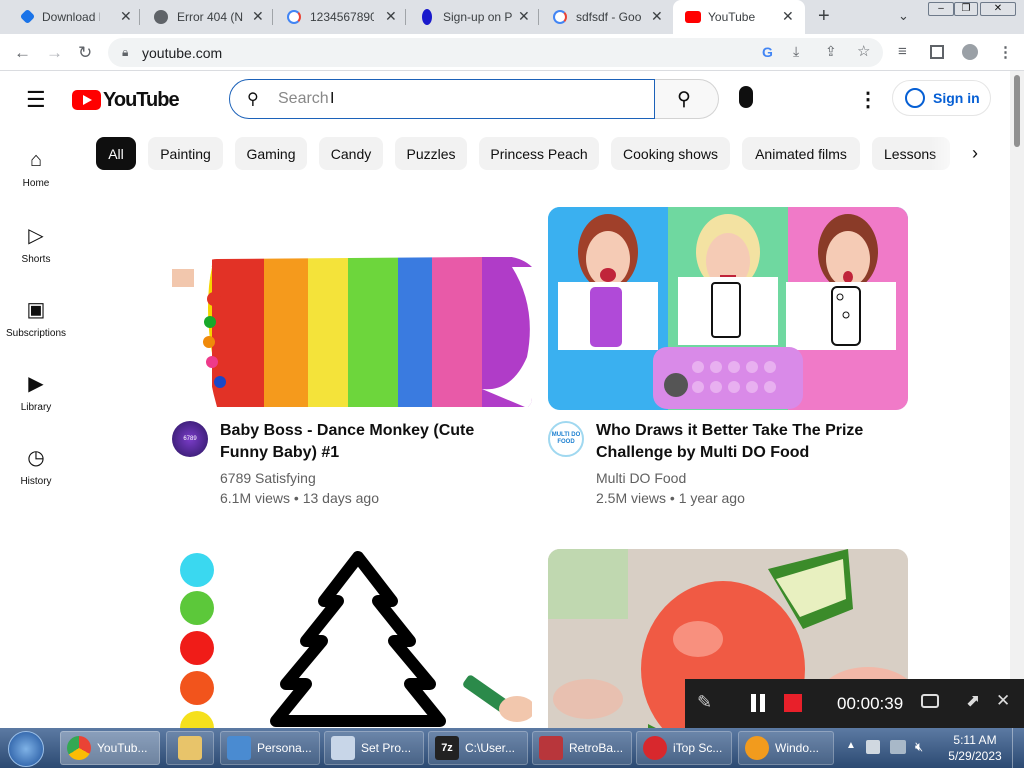 This screenshot has width=1024, height=768. I want to click on camera-icon, so click(930, 701).